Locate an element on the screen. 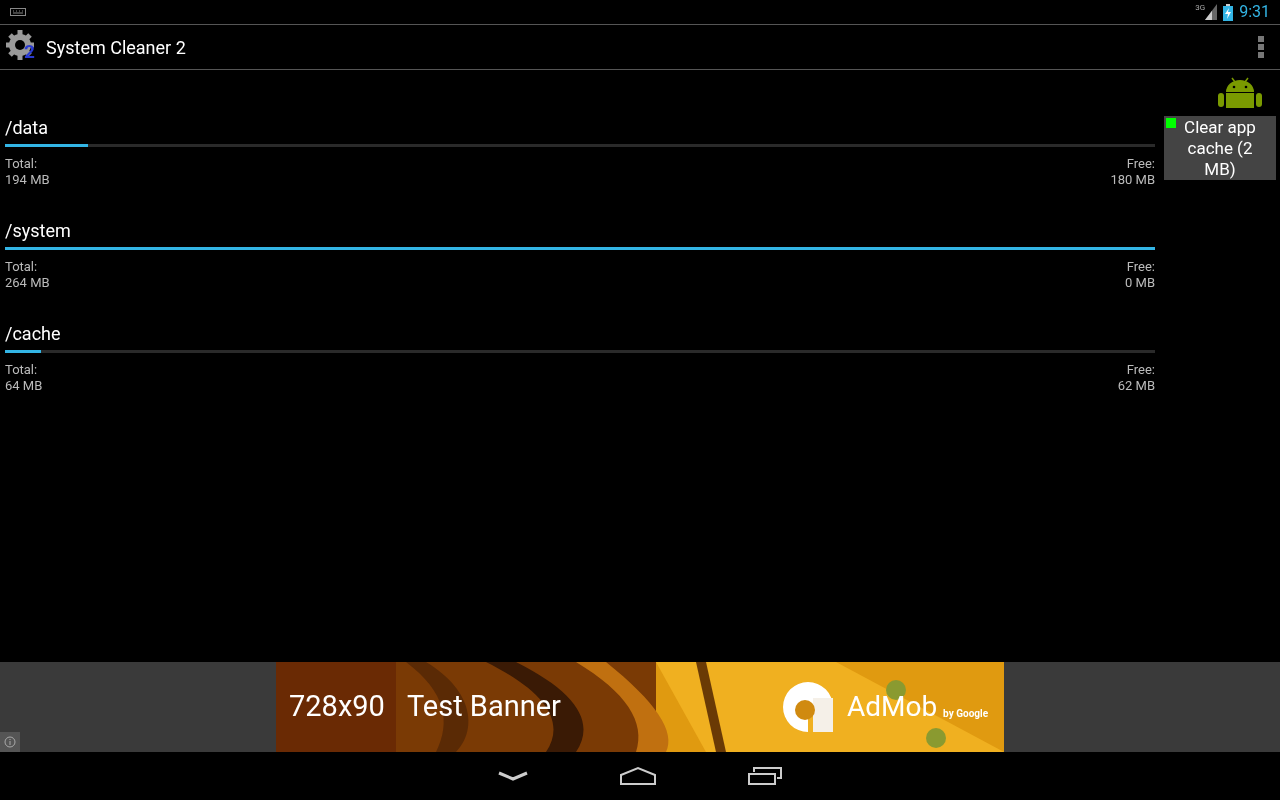 This screenshot has height=800, width=1280. overflow-menu-button is located at coordinates (1261, 47).